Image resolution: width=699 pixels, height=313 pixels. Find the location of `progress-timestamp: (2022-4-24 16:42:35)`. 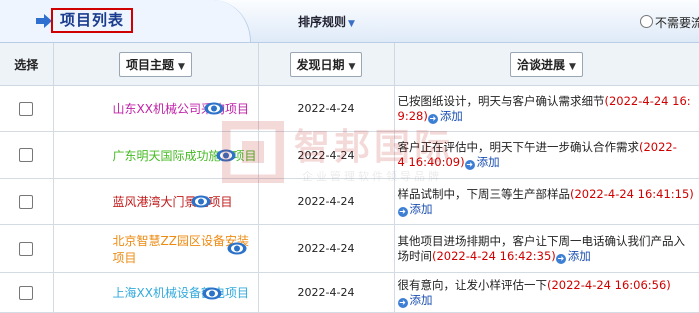

progress-timestamp: (2022-4-24 16:42:35) is located at coordinates (494, 255).